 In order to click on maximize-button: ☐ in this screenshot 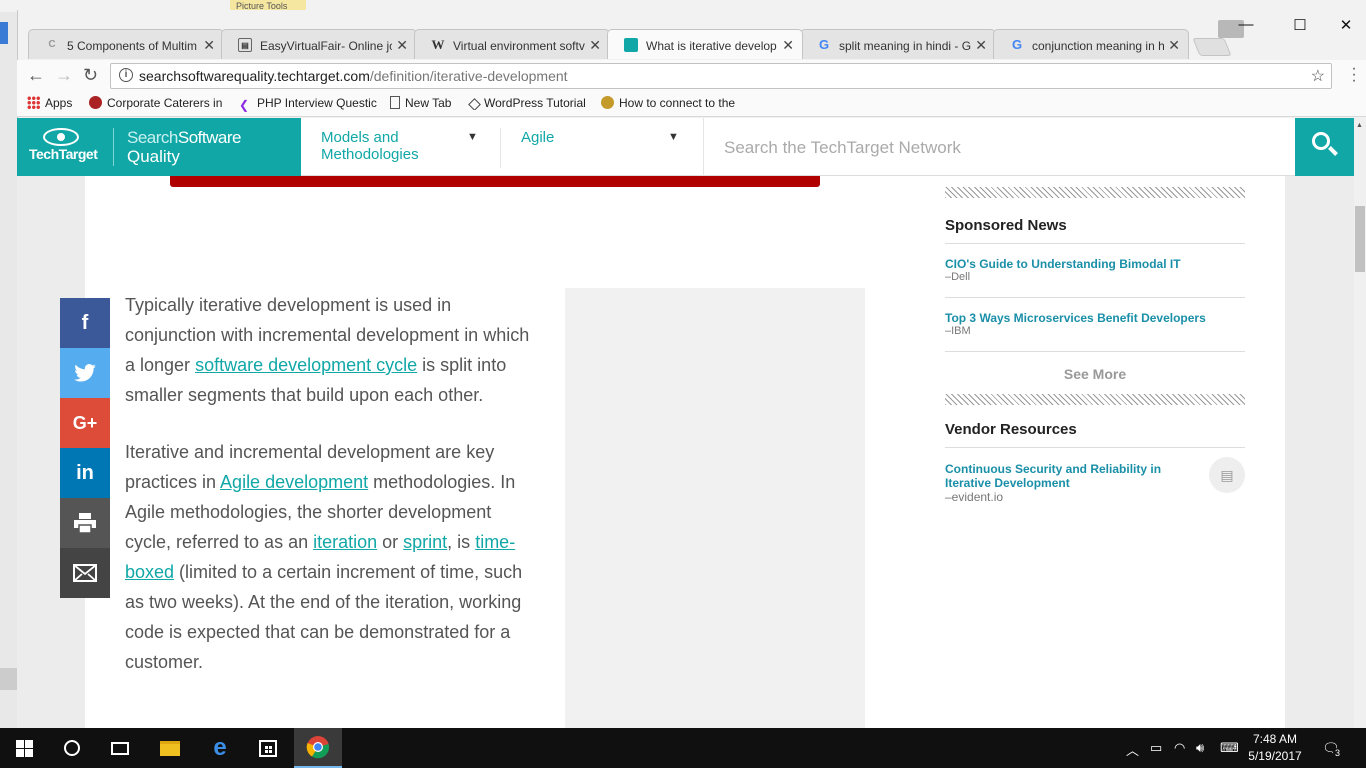, I will do `click(1300, 25)`.